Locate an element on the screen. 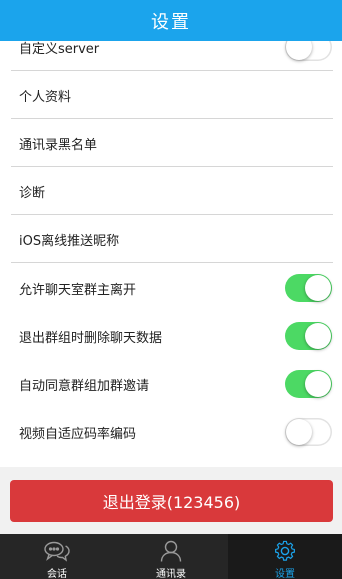 The height and width of the screenshot is (579, 342). setting-label-diagnostics: 诊断 is located at coordinates (32, 193).